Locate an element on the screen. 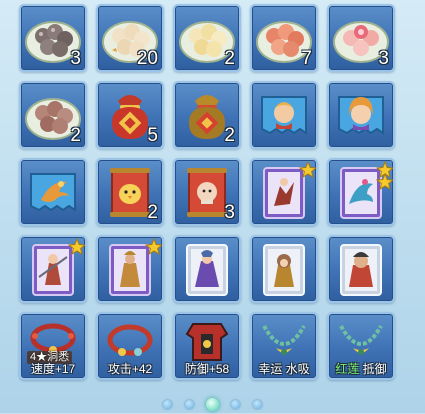 The width and height of the screenshot is (425, 414). inventory-slot-red-armor: 防御+58 is located at coordinates (207, 346).